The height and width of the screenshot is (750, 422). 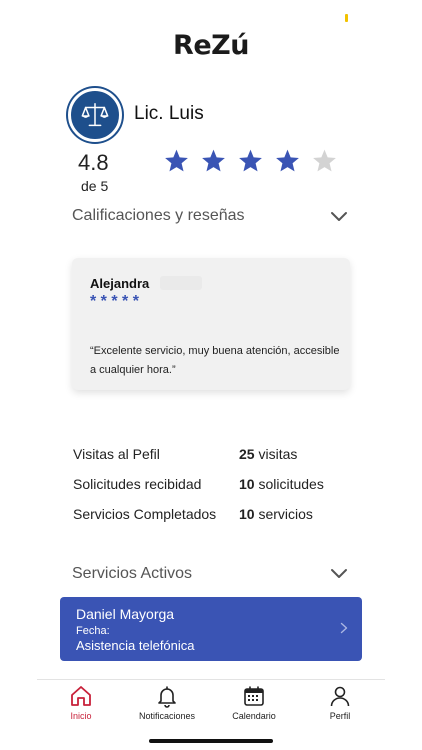 What do you see at coordinates (181, 283) in the screenshot?
I see `review-author-redacted` at bounding box center [181, 283].